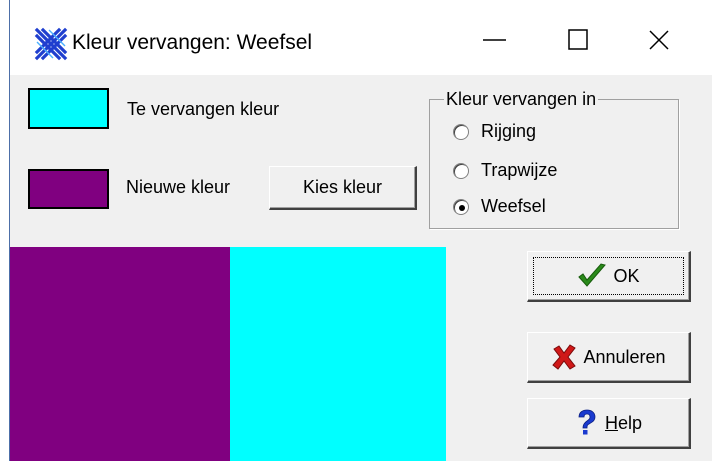 This screenshot has height=461, width=712. I want to click on minimize-icon, so click(494, 40).